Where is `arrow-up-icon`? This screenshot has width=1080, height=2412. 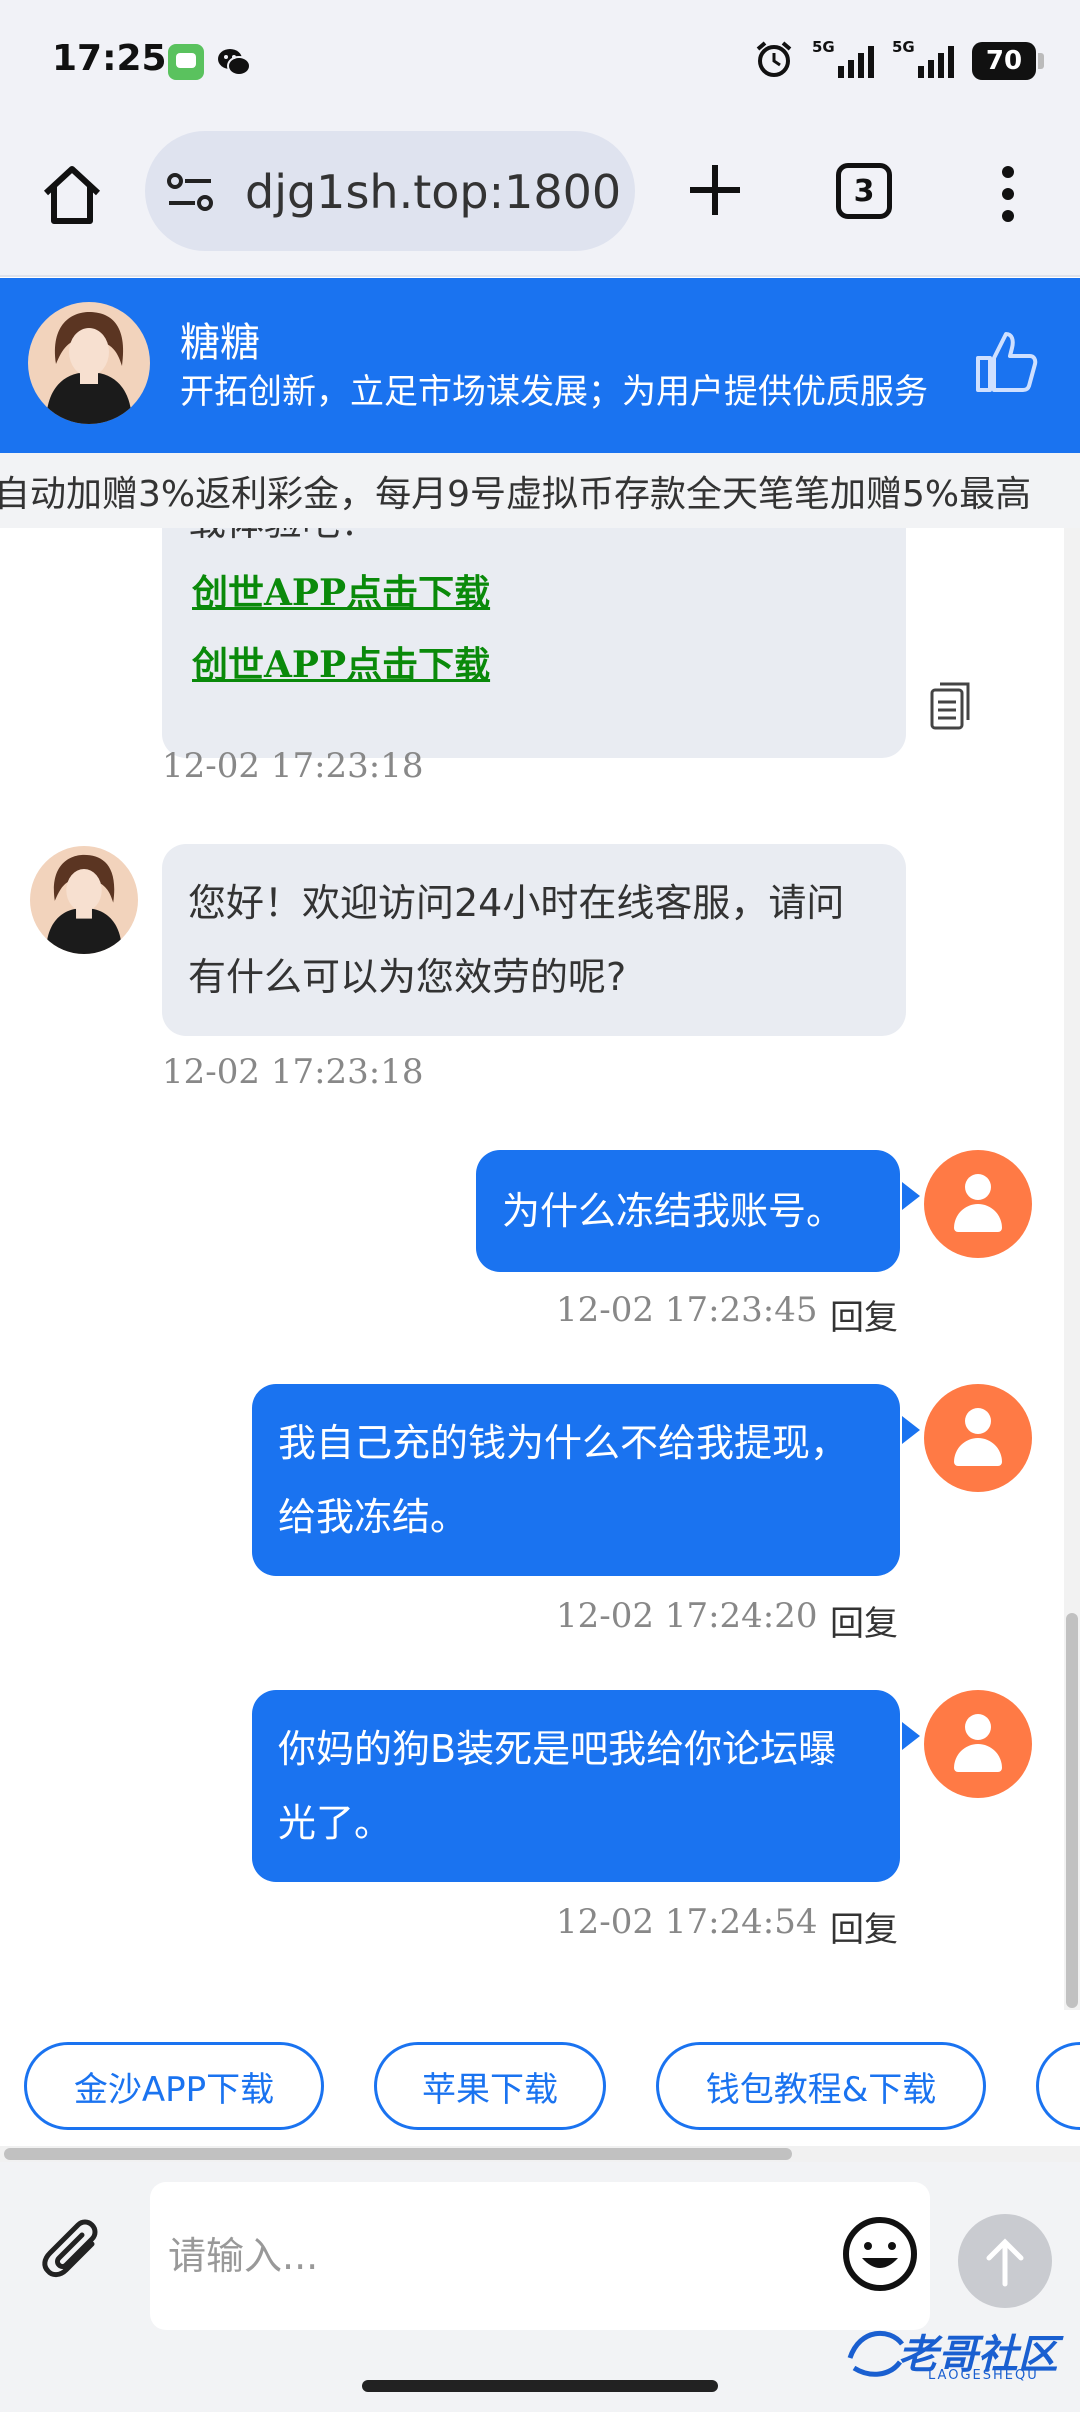 arrow-up-icon is located at coordinates (1005, 2262).